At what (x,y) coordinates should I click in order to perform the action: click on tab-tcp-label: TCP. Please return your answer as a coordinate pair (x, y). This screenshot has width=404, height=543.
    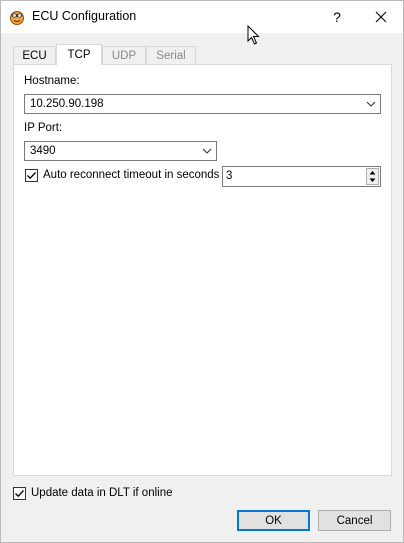
    Looking at the image, I should click on (79, 55).